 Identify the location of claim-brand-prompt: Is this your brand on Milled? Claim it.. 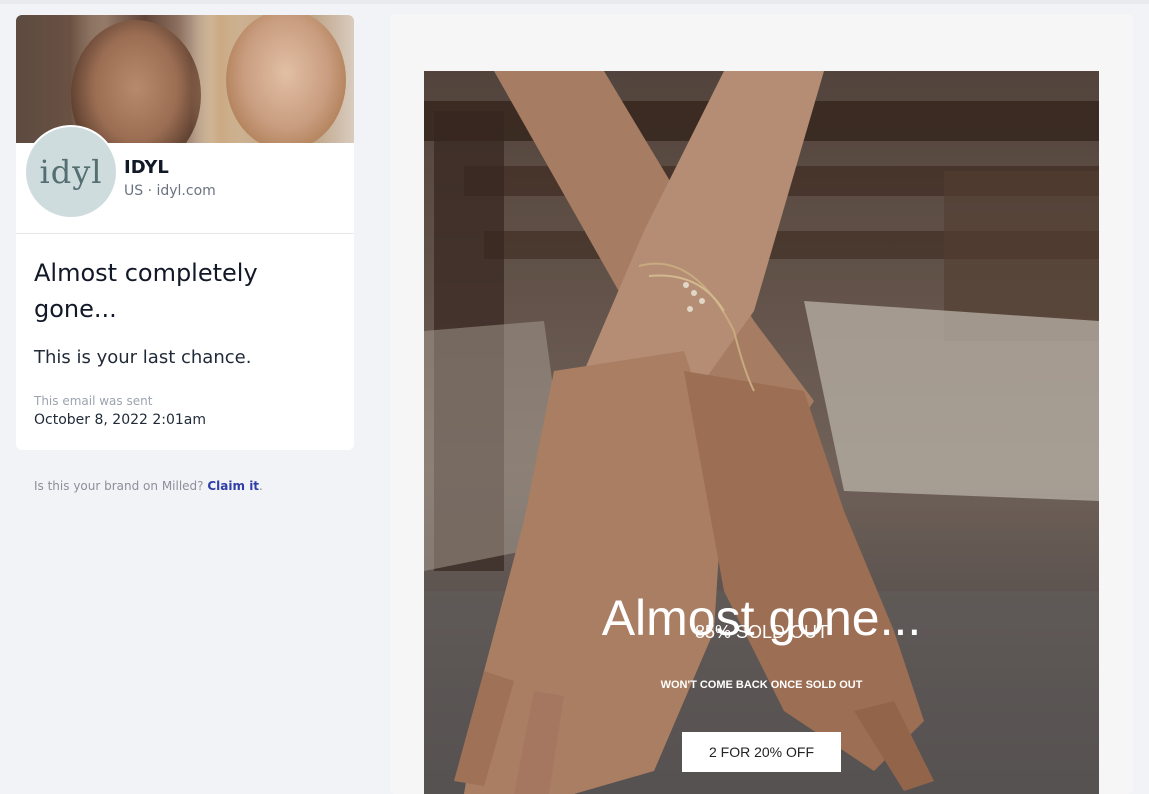
(148, 486).